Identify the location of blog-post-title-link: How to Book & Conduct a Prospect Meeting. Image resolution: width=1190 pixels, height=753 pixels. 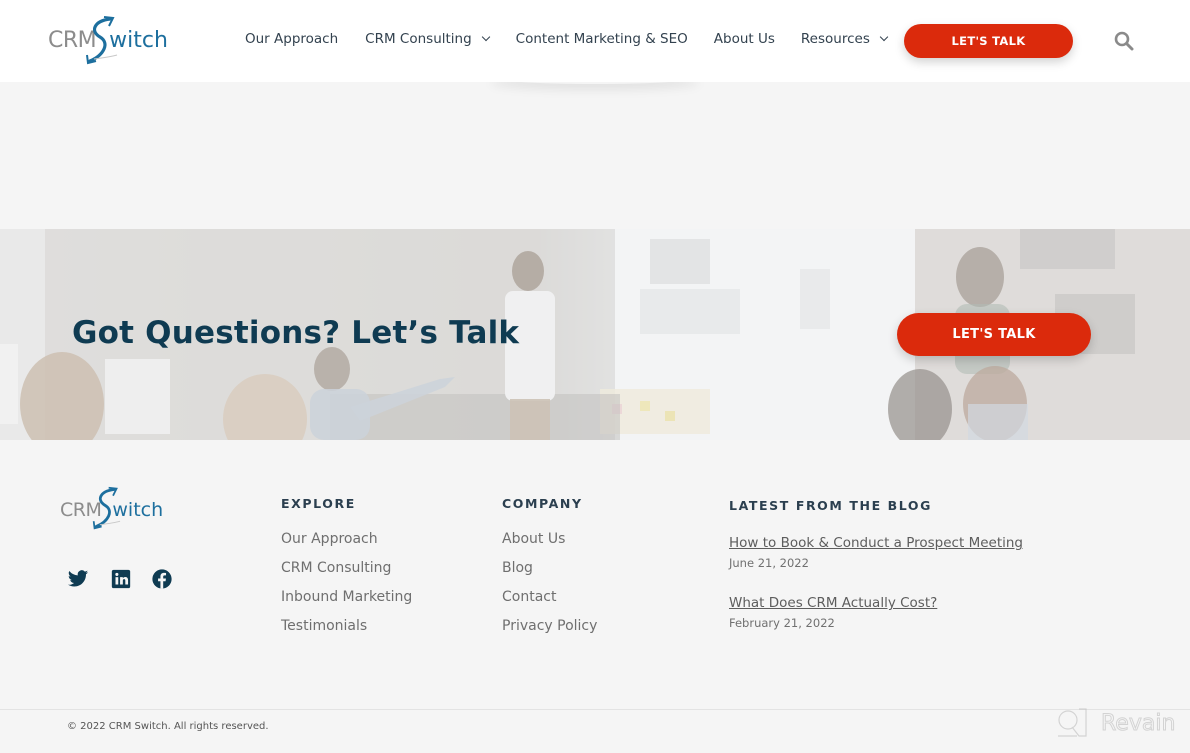
(876, 543).